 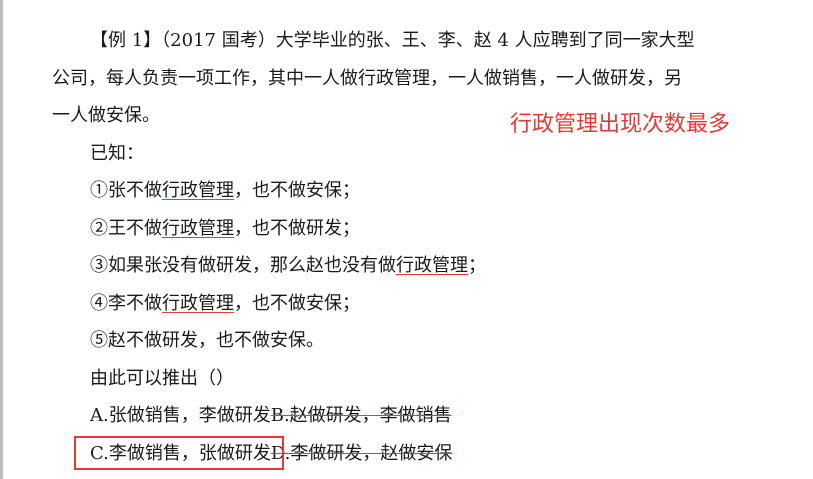 What do you see at coordinates (402, 229) in the screenshot?
I see `condition-2: ②王不做行政管理，也不做研发；` at bounding box center [402, 229].